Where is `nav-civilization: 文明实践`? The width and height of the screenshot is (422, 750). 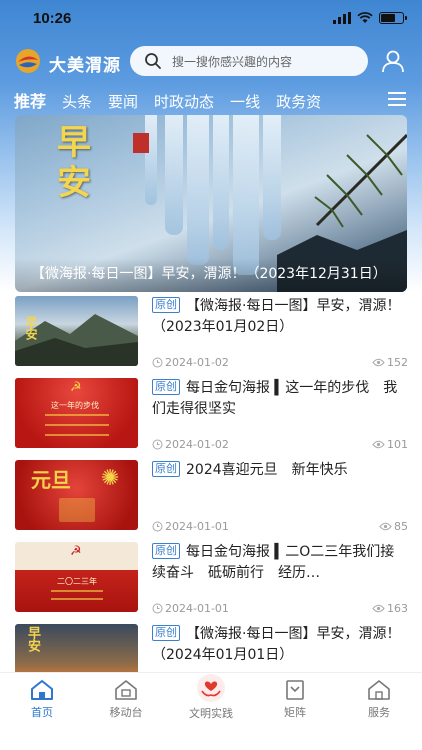
nav-civilization: 文明实践 is located at coordinates (211, 697).